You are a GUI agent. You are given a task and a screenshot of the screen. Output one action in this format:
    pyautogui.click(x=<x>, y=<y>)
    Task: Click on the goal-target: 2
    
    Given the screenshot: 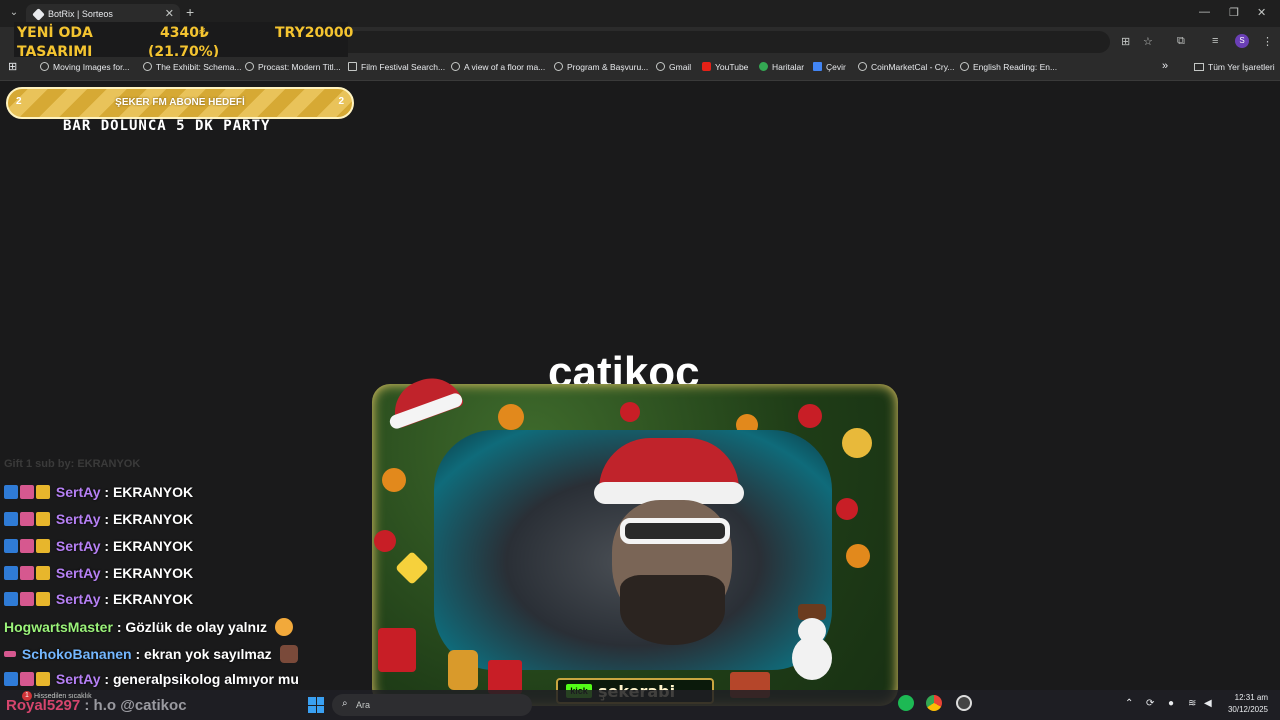 What is the action you would take?
    pyautogui.click(x=341, y=101)
    